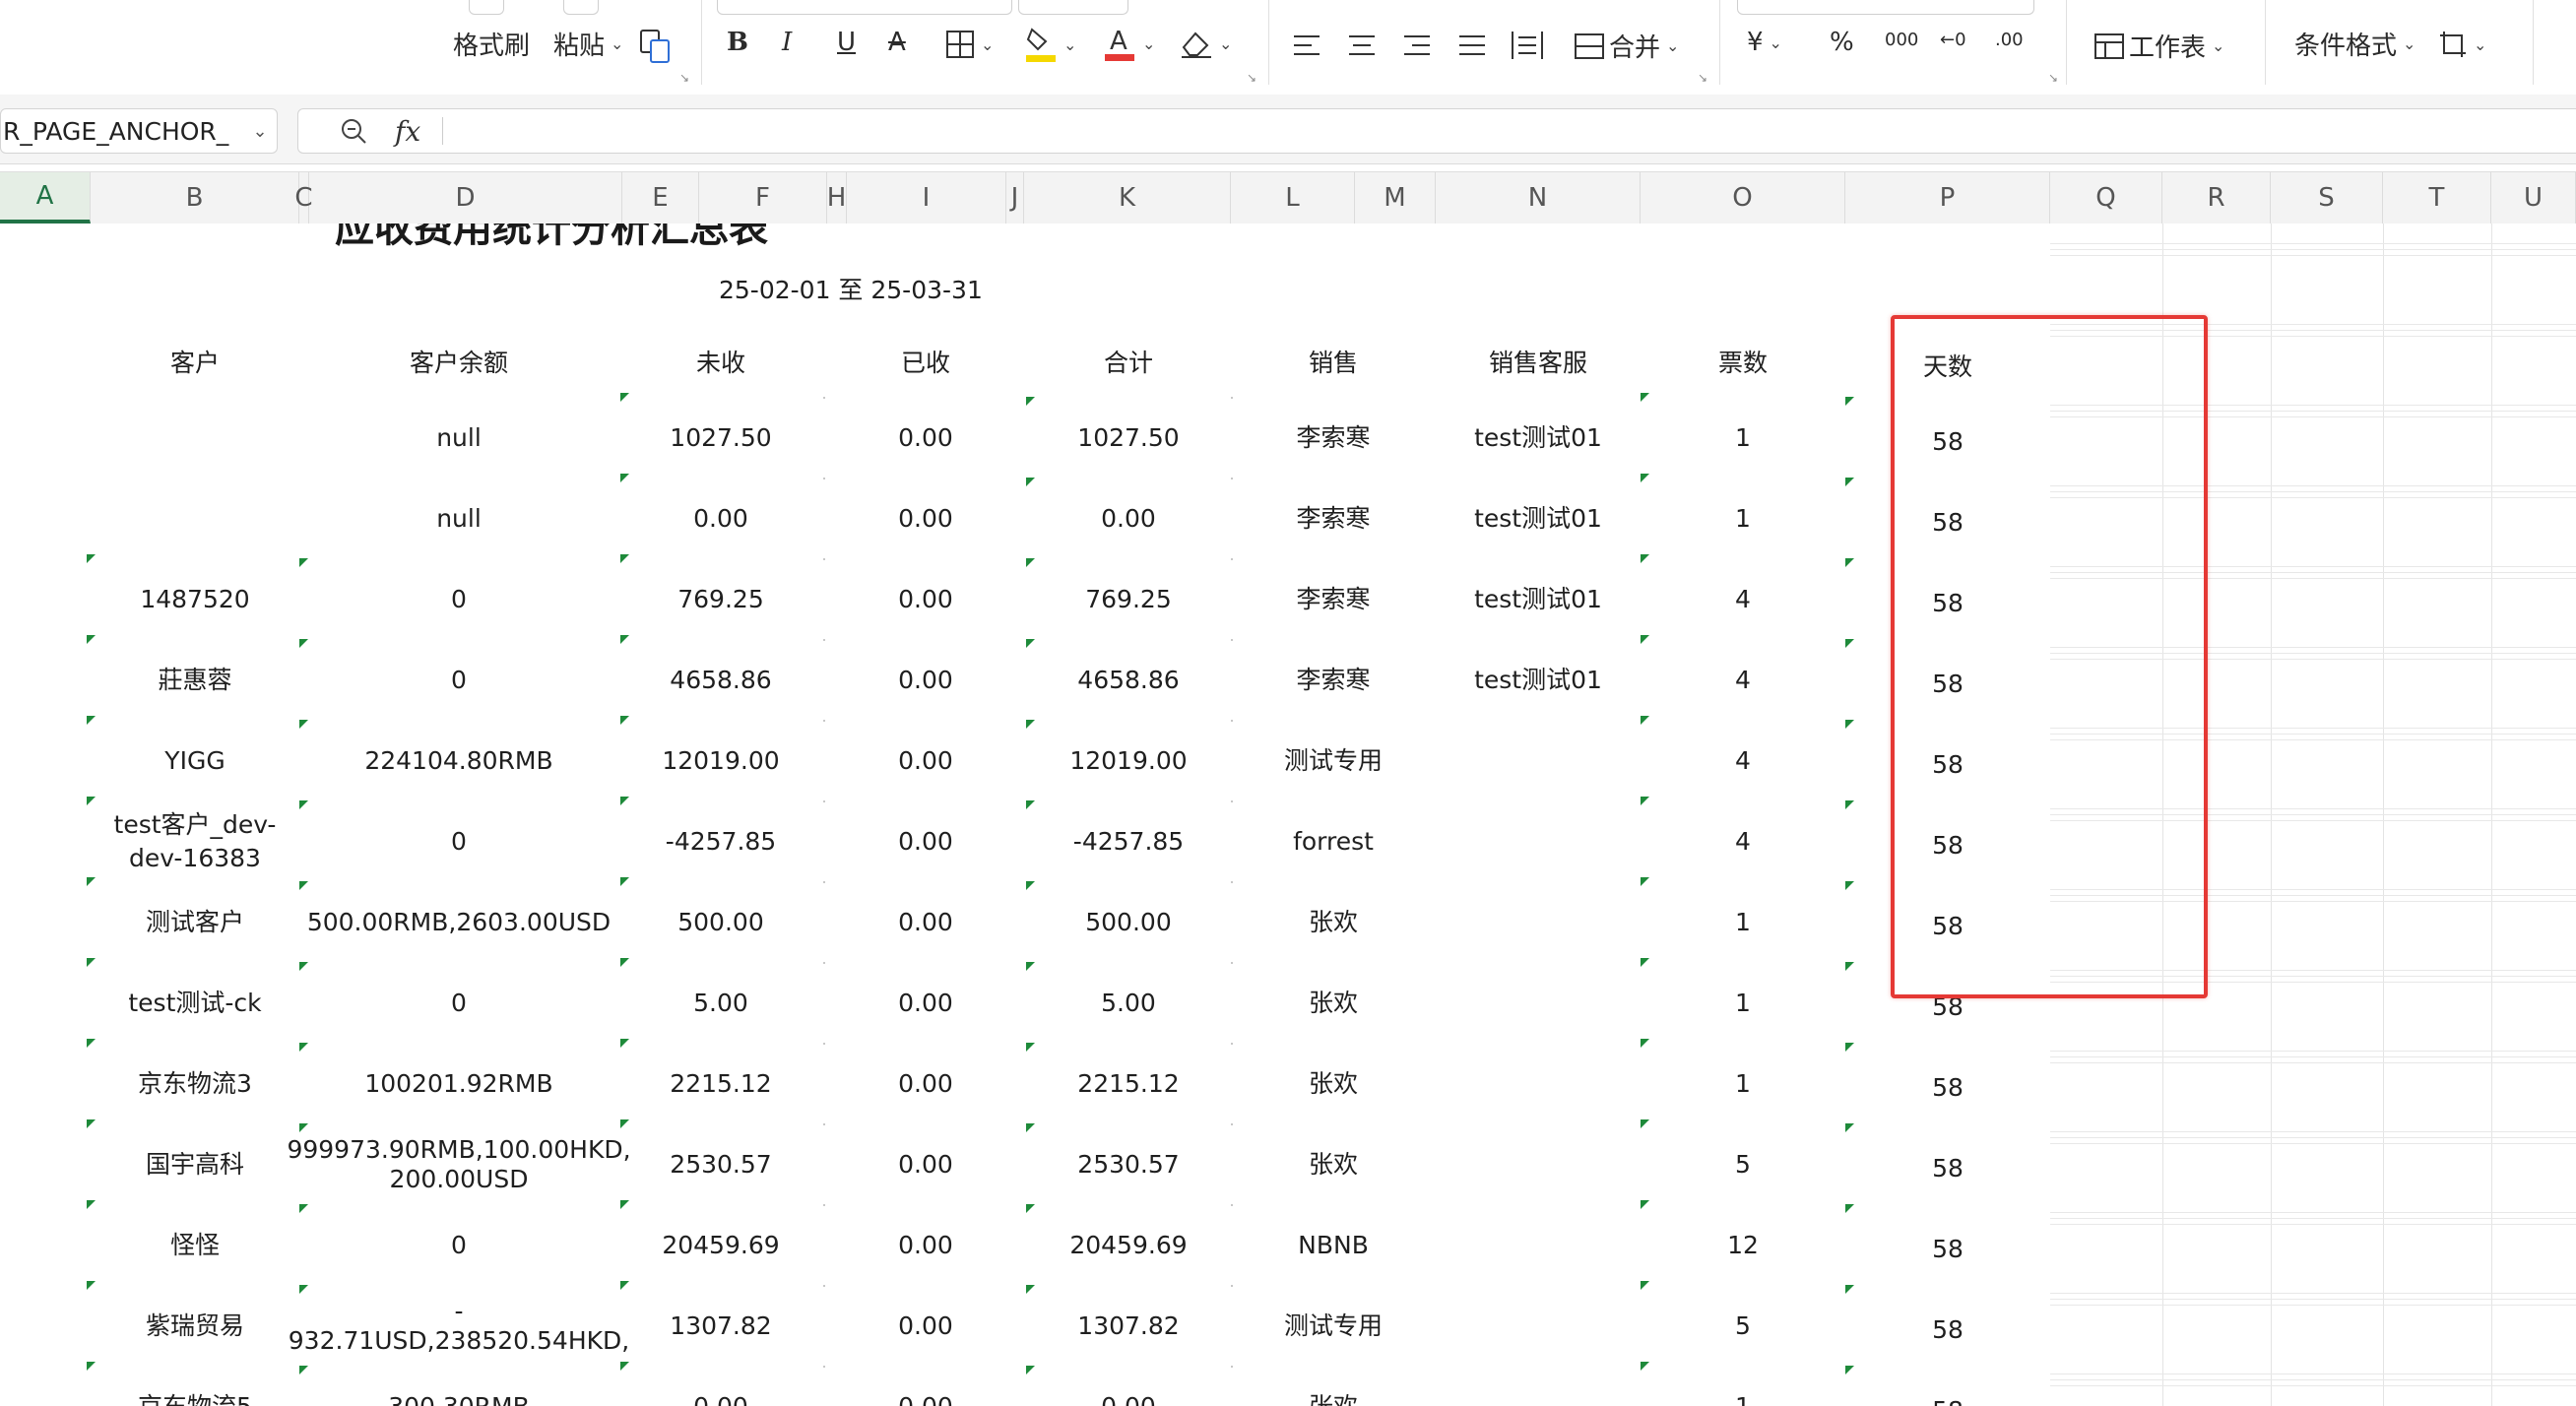 This screenshot has width=2576, height=1406. I want to click on cell-unpaid: 20459.69, so click(720, 1245).